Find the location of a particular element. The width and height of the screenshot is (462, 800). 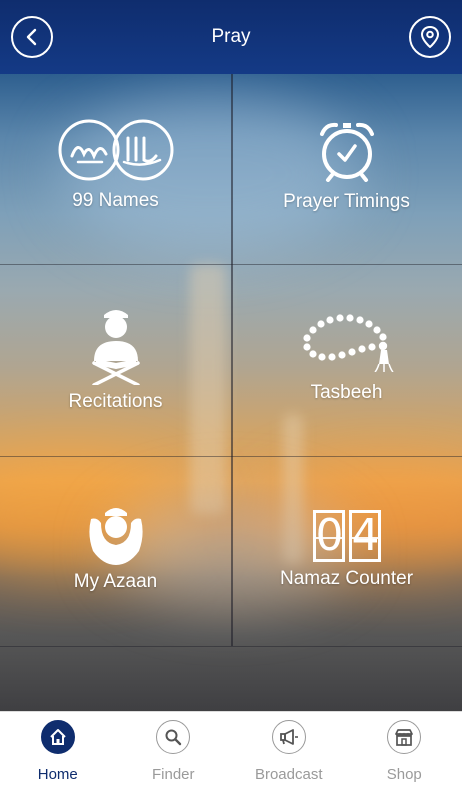

tab-broadcast: Broadcast is located at coordinates (289, 756).